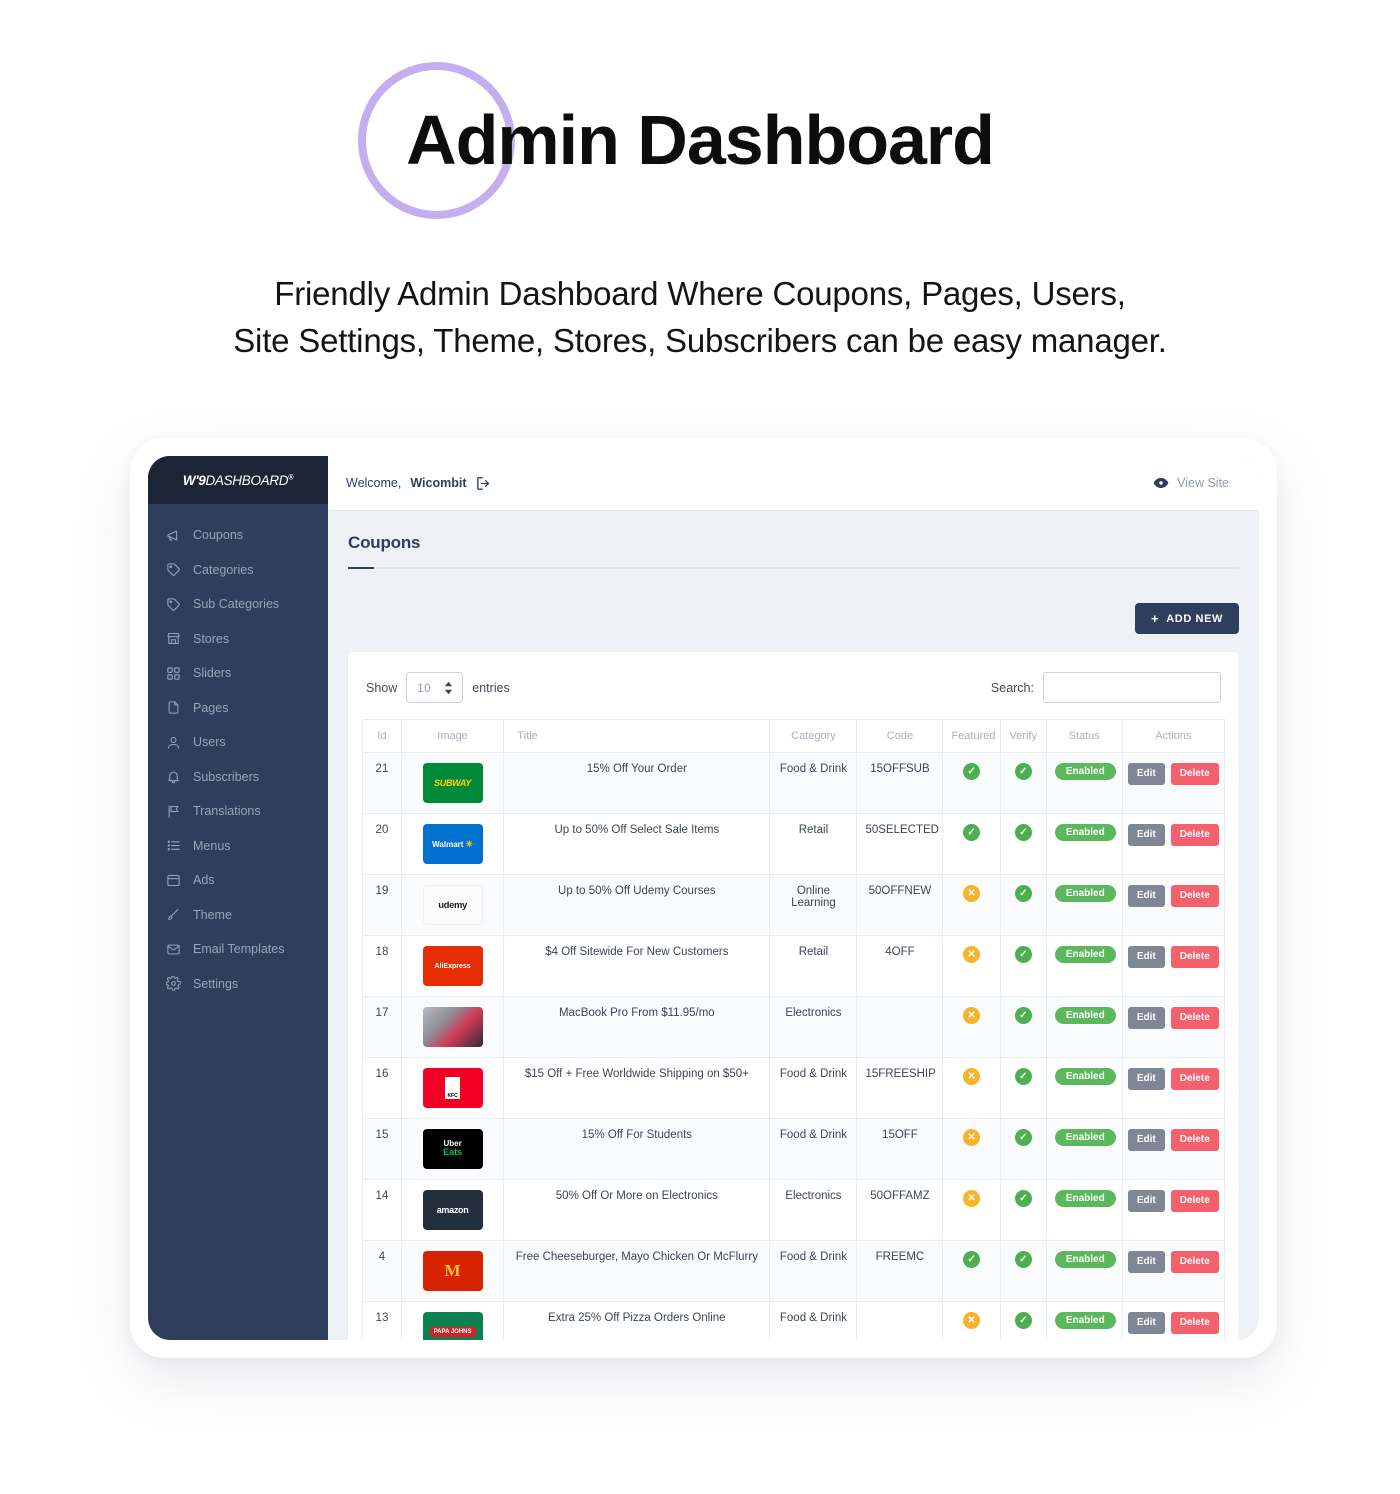 The width and height of the screenshot is (1400, 1494). What do you see at coordinates (238, 915) in the screenshot?
I see `sidebar-item-theme: Theme` at bounding box center [238, 915].